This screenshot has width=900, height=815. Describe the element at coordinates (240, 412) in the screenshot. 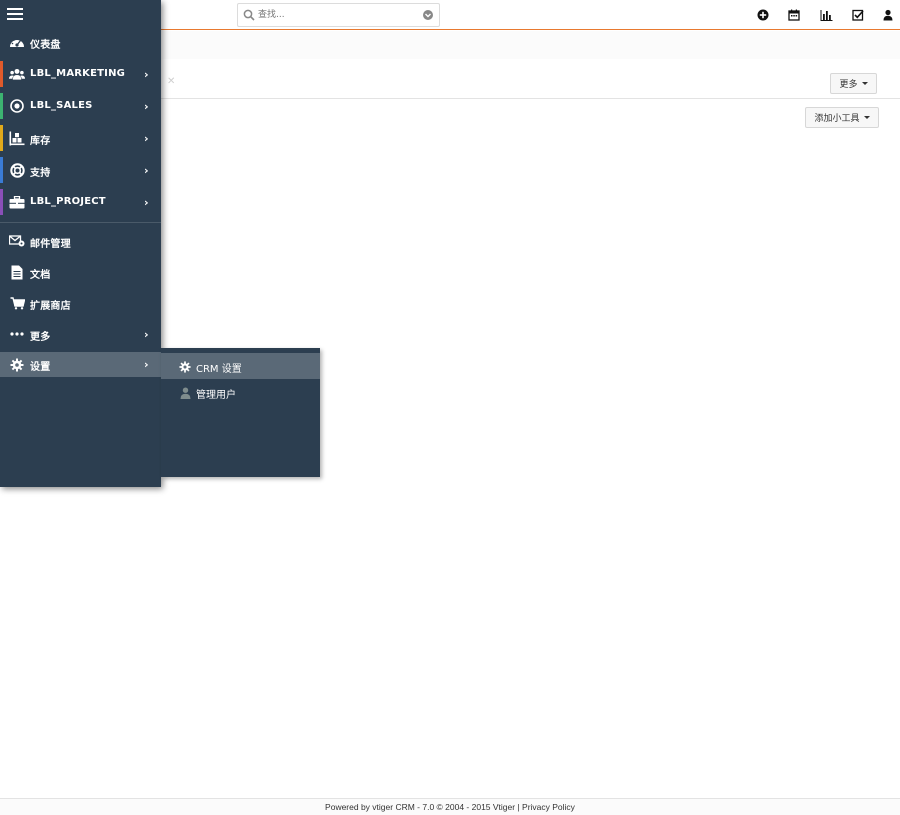

I see `settings-submenu: CRM 设置 管理用户` at that location.